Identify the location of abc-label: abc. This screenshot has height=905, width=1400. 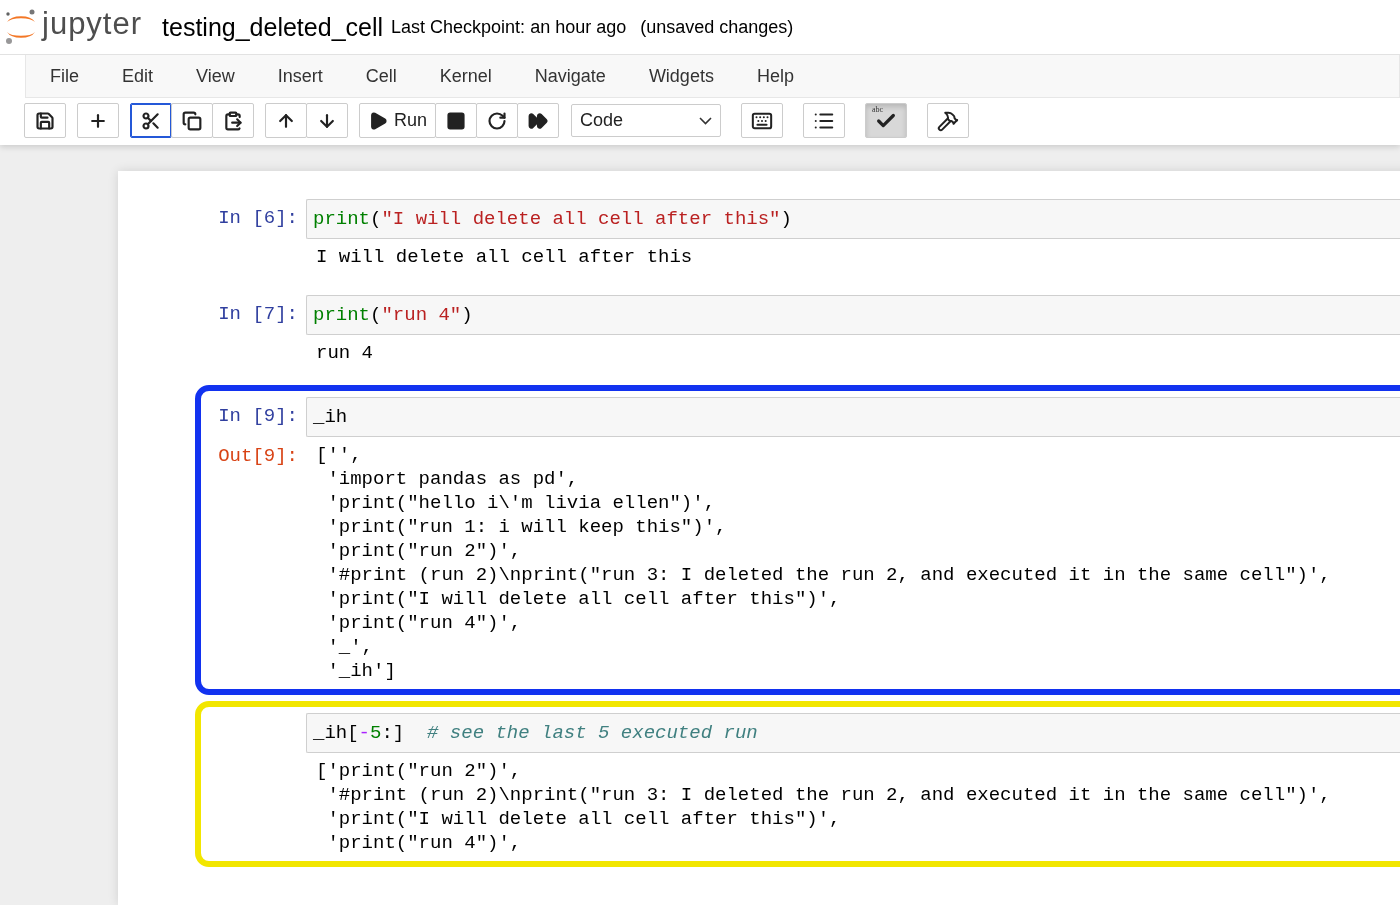
(878, 109).